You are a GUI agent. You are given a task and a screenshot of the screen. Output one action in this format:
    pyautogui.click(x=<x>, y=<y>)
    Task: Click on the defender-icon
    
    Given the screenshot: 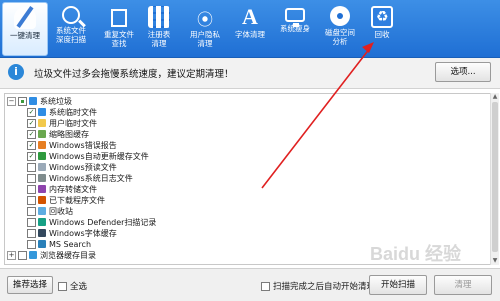 What is the action you would take?
    pyautogui.click(x=42, y=222)
    